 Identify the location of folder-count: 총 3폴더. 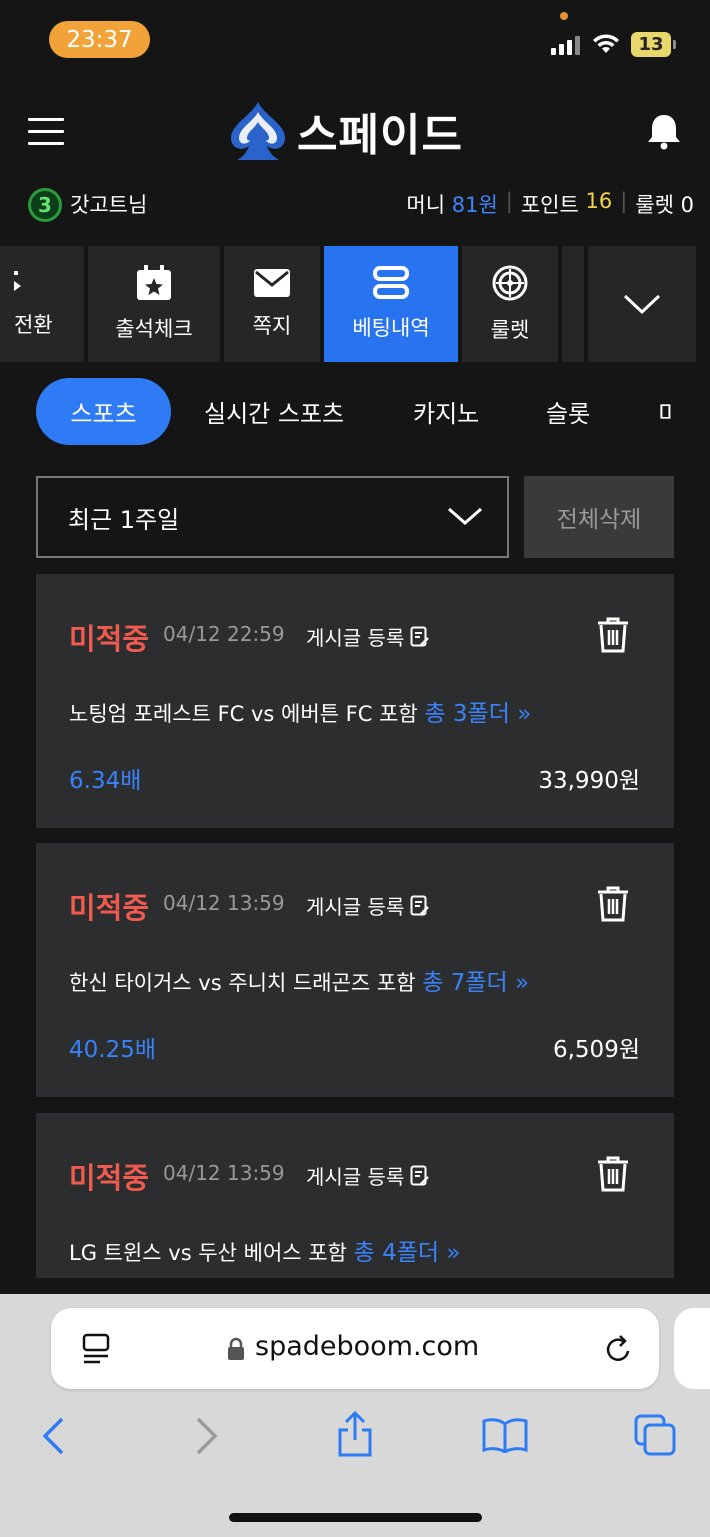
(467, 714).